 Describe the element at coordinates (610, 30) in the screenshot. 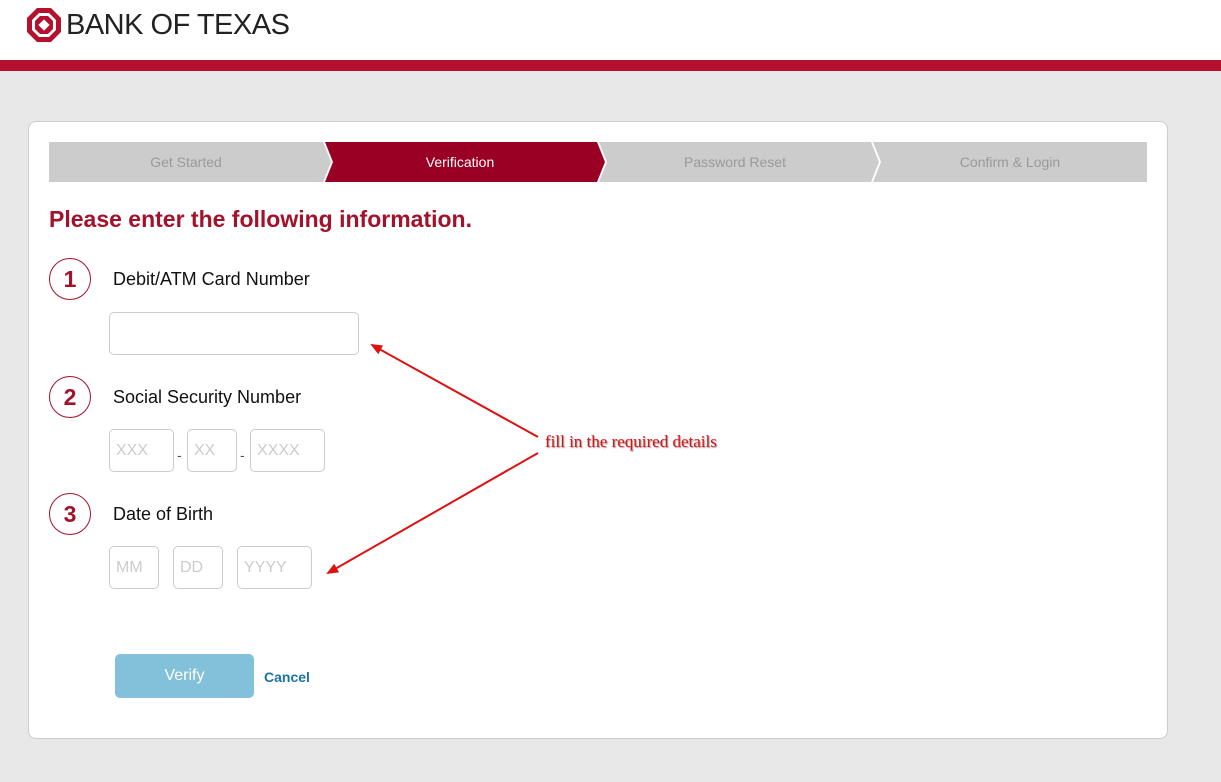

I see `site-header: BANK OF TEXAS` at that location.